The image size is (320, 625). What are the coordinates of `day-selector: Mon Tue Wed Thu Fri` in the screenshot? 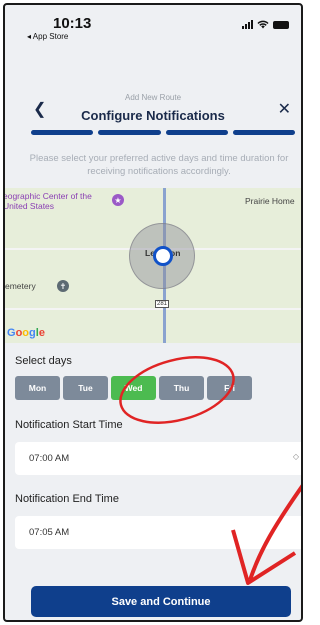 It's located at (133, 388).